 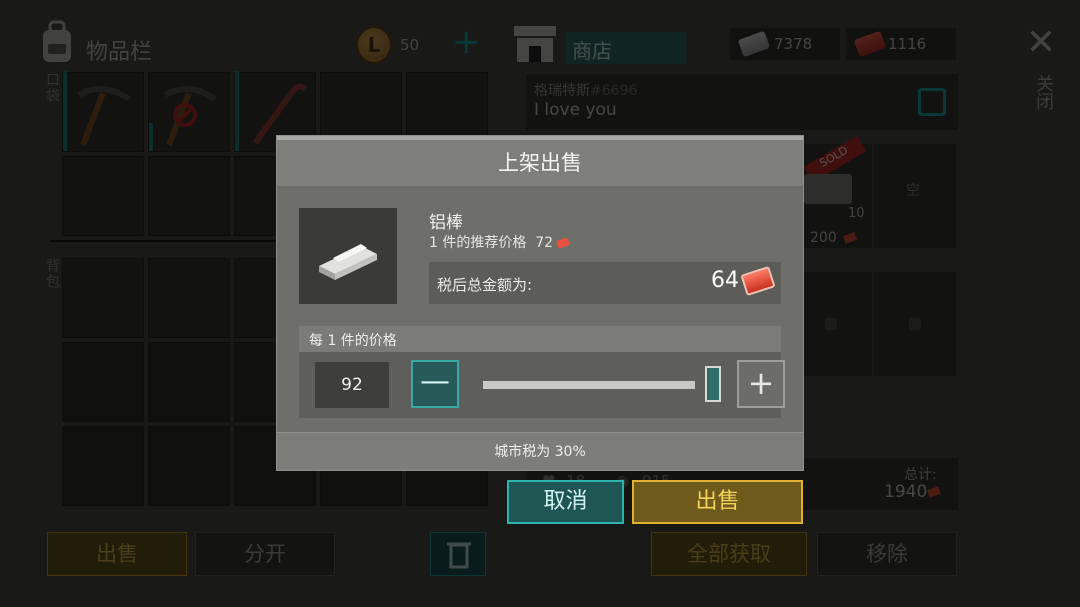 I want to click on city-tax-note: 城市税为 30%, so click(x=540, y=451).